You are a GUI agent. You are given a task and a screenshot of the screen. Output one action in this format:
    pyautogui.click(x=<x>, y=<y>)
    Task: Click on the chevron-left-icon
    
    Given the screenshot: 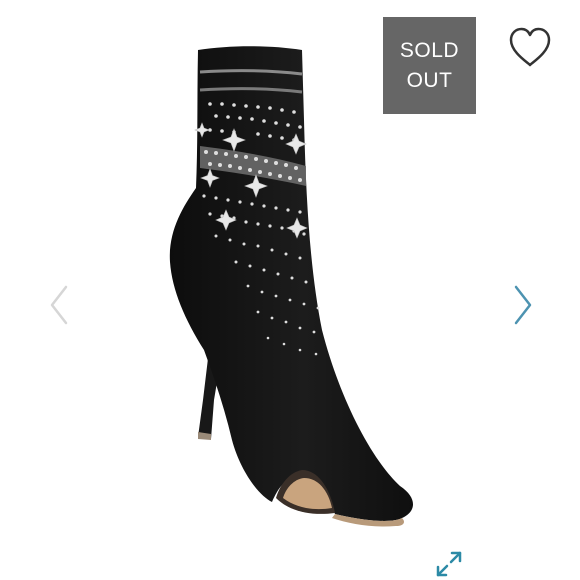 What is the action you would take?
    pyautogui.click(x=59, y=305)
    